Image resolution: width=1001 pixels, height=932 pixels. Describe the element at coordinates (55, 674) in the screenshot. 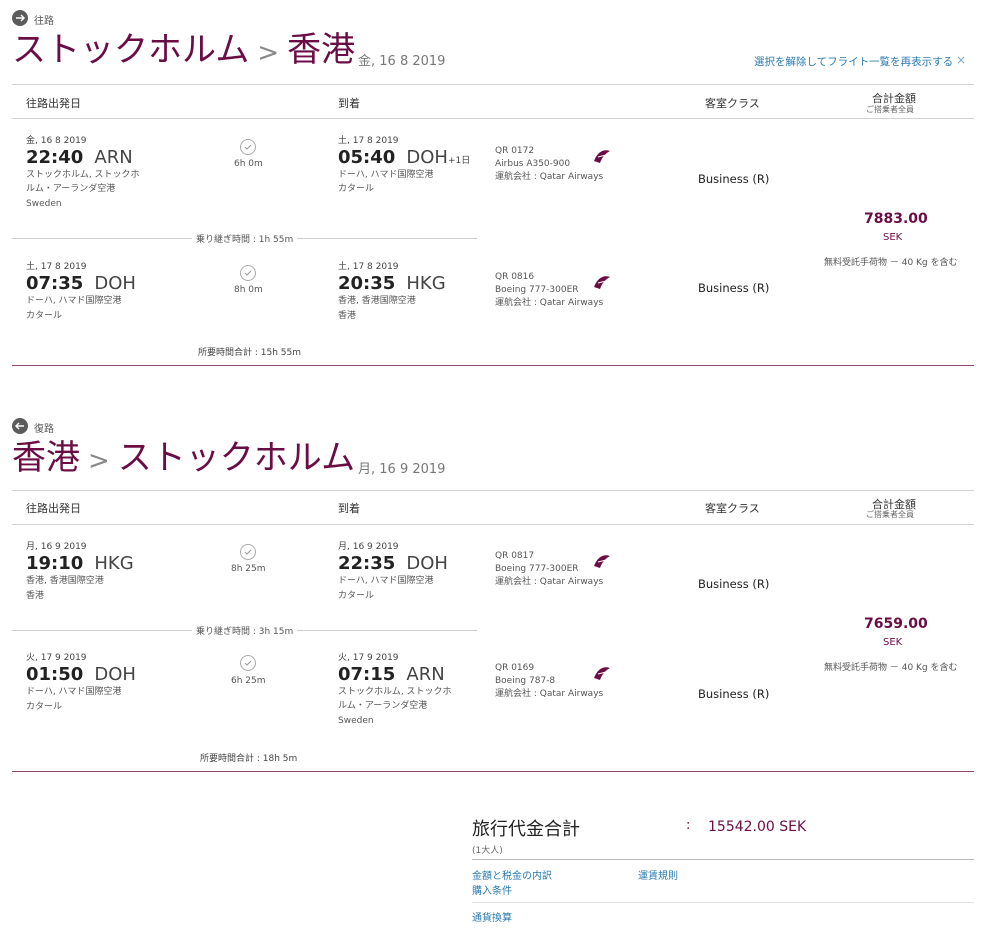

I see `dep-time: 01:50` at that location.